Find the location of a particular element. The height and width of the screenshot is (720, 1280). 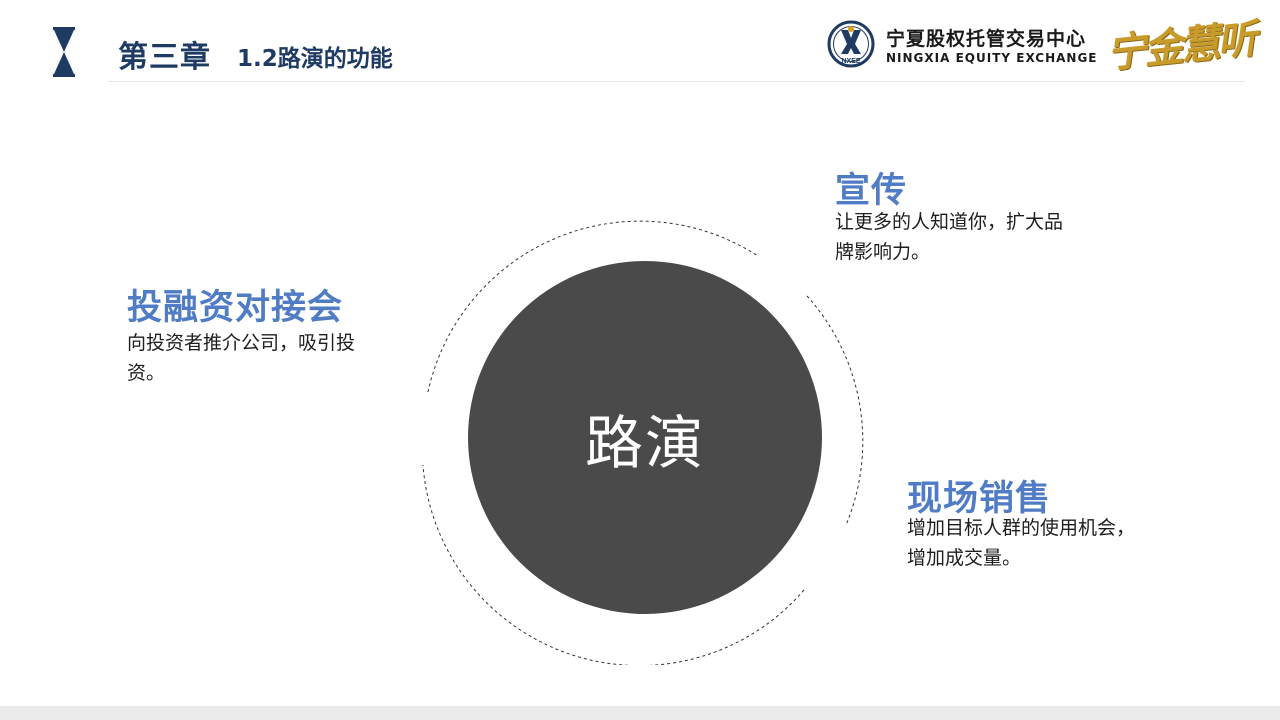

desc-line: 向投资者推介公司，吸引投 is located at coordinates (241, 343).